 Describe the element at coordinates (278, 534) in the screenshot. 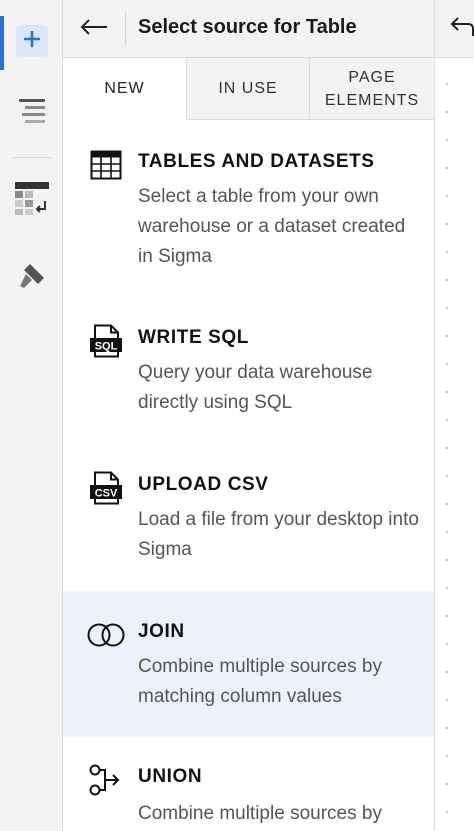

I see `source-description: Load a file from your desktop into Sigma` at that location.